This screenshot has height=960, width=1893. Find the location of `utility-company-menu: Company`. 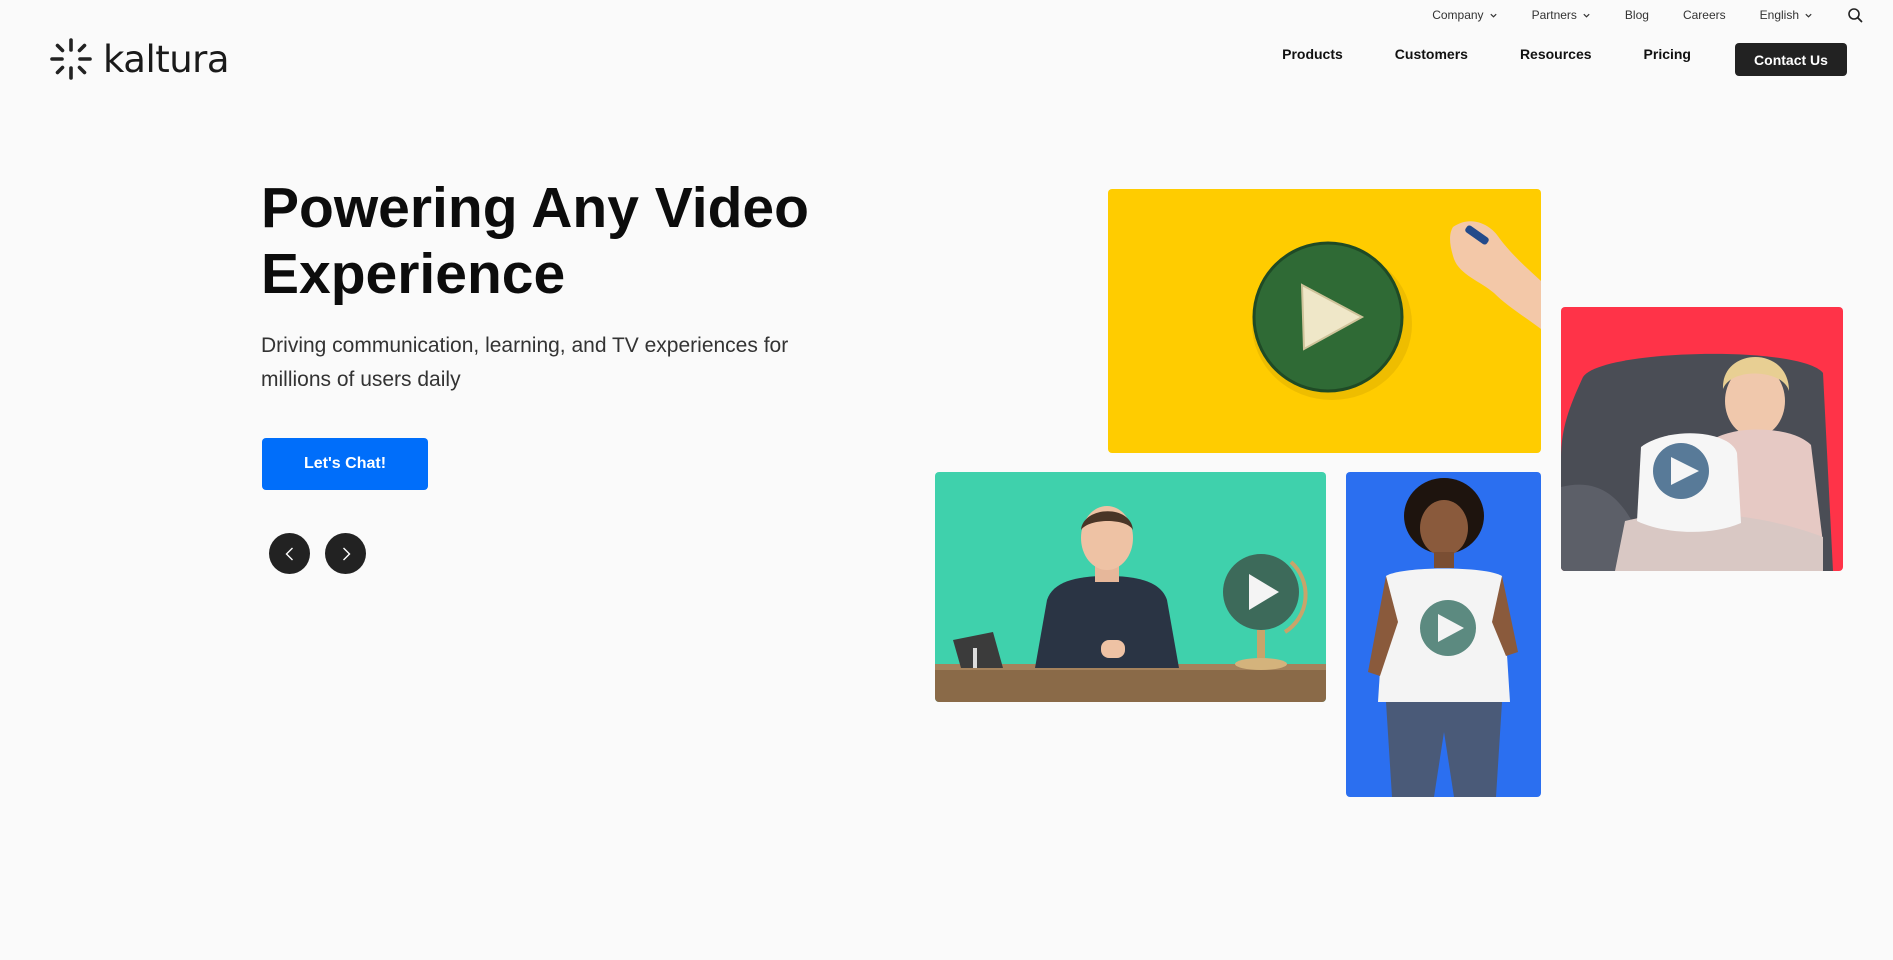

utility-company-menu: Company is located at coordinates (1464, 15).